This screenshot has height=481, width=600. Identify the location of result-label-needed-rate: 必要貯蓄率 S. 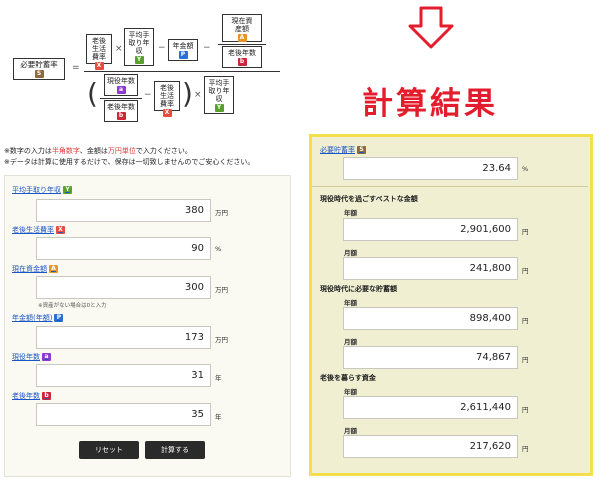
(343, 150).